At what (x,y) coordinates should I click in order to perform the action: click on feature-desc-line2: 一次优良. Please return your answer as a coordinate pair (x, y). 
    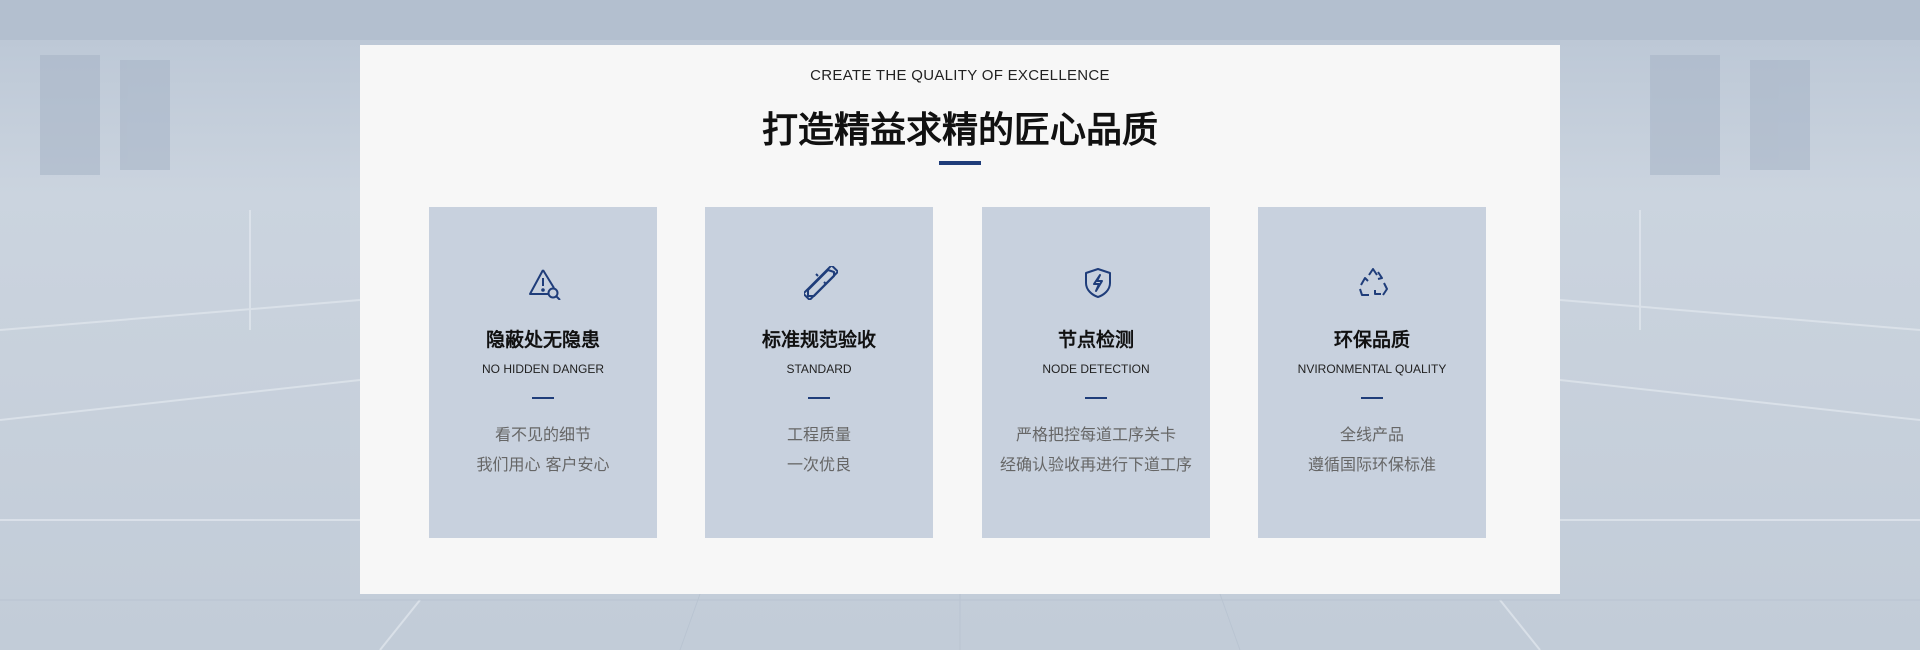
    Looking at the image, I should click on (818, 464).